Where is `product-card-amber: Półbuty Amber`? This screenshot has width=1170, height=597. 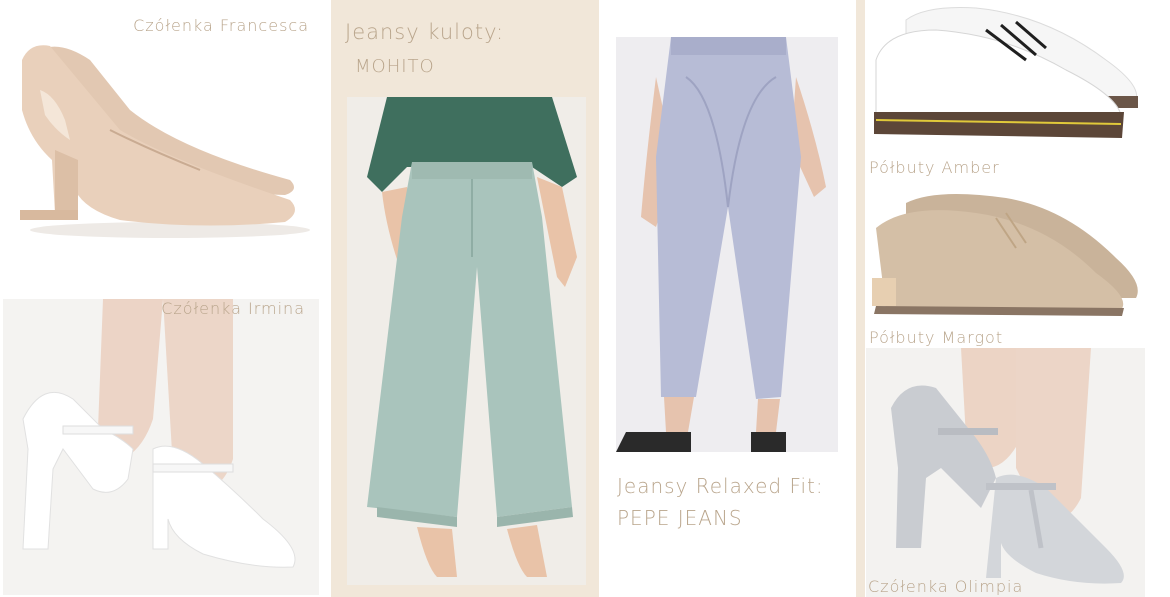 product-card-amber: Półbuty Amber is located at coordinates (1005, 90).